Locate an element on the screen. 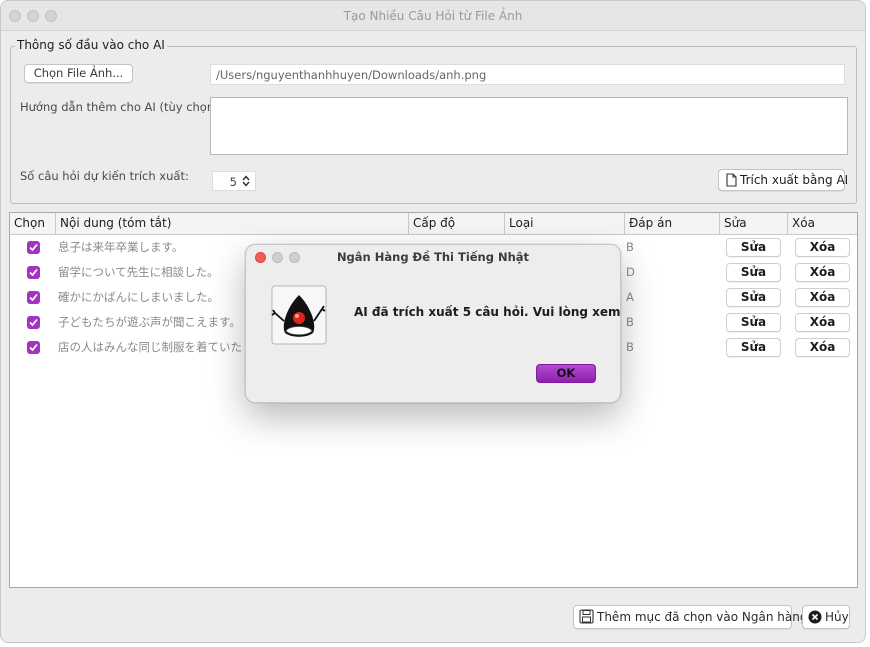 The height and width of the screenshot is (647, 870). column-header-answer: Đáp án is located at coordinates (672, 223).